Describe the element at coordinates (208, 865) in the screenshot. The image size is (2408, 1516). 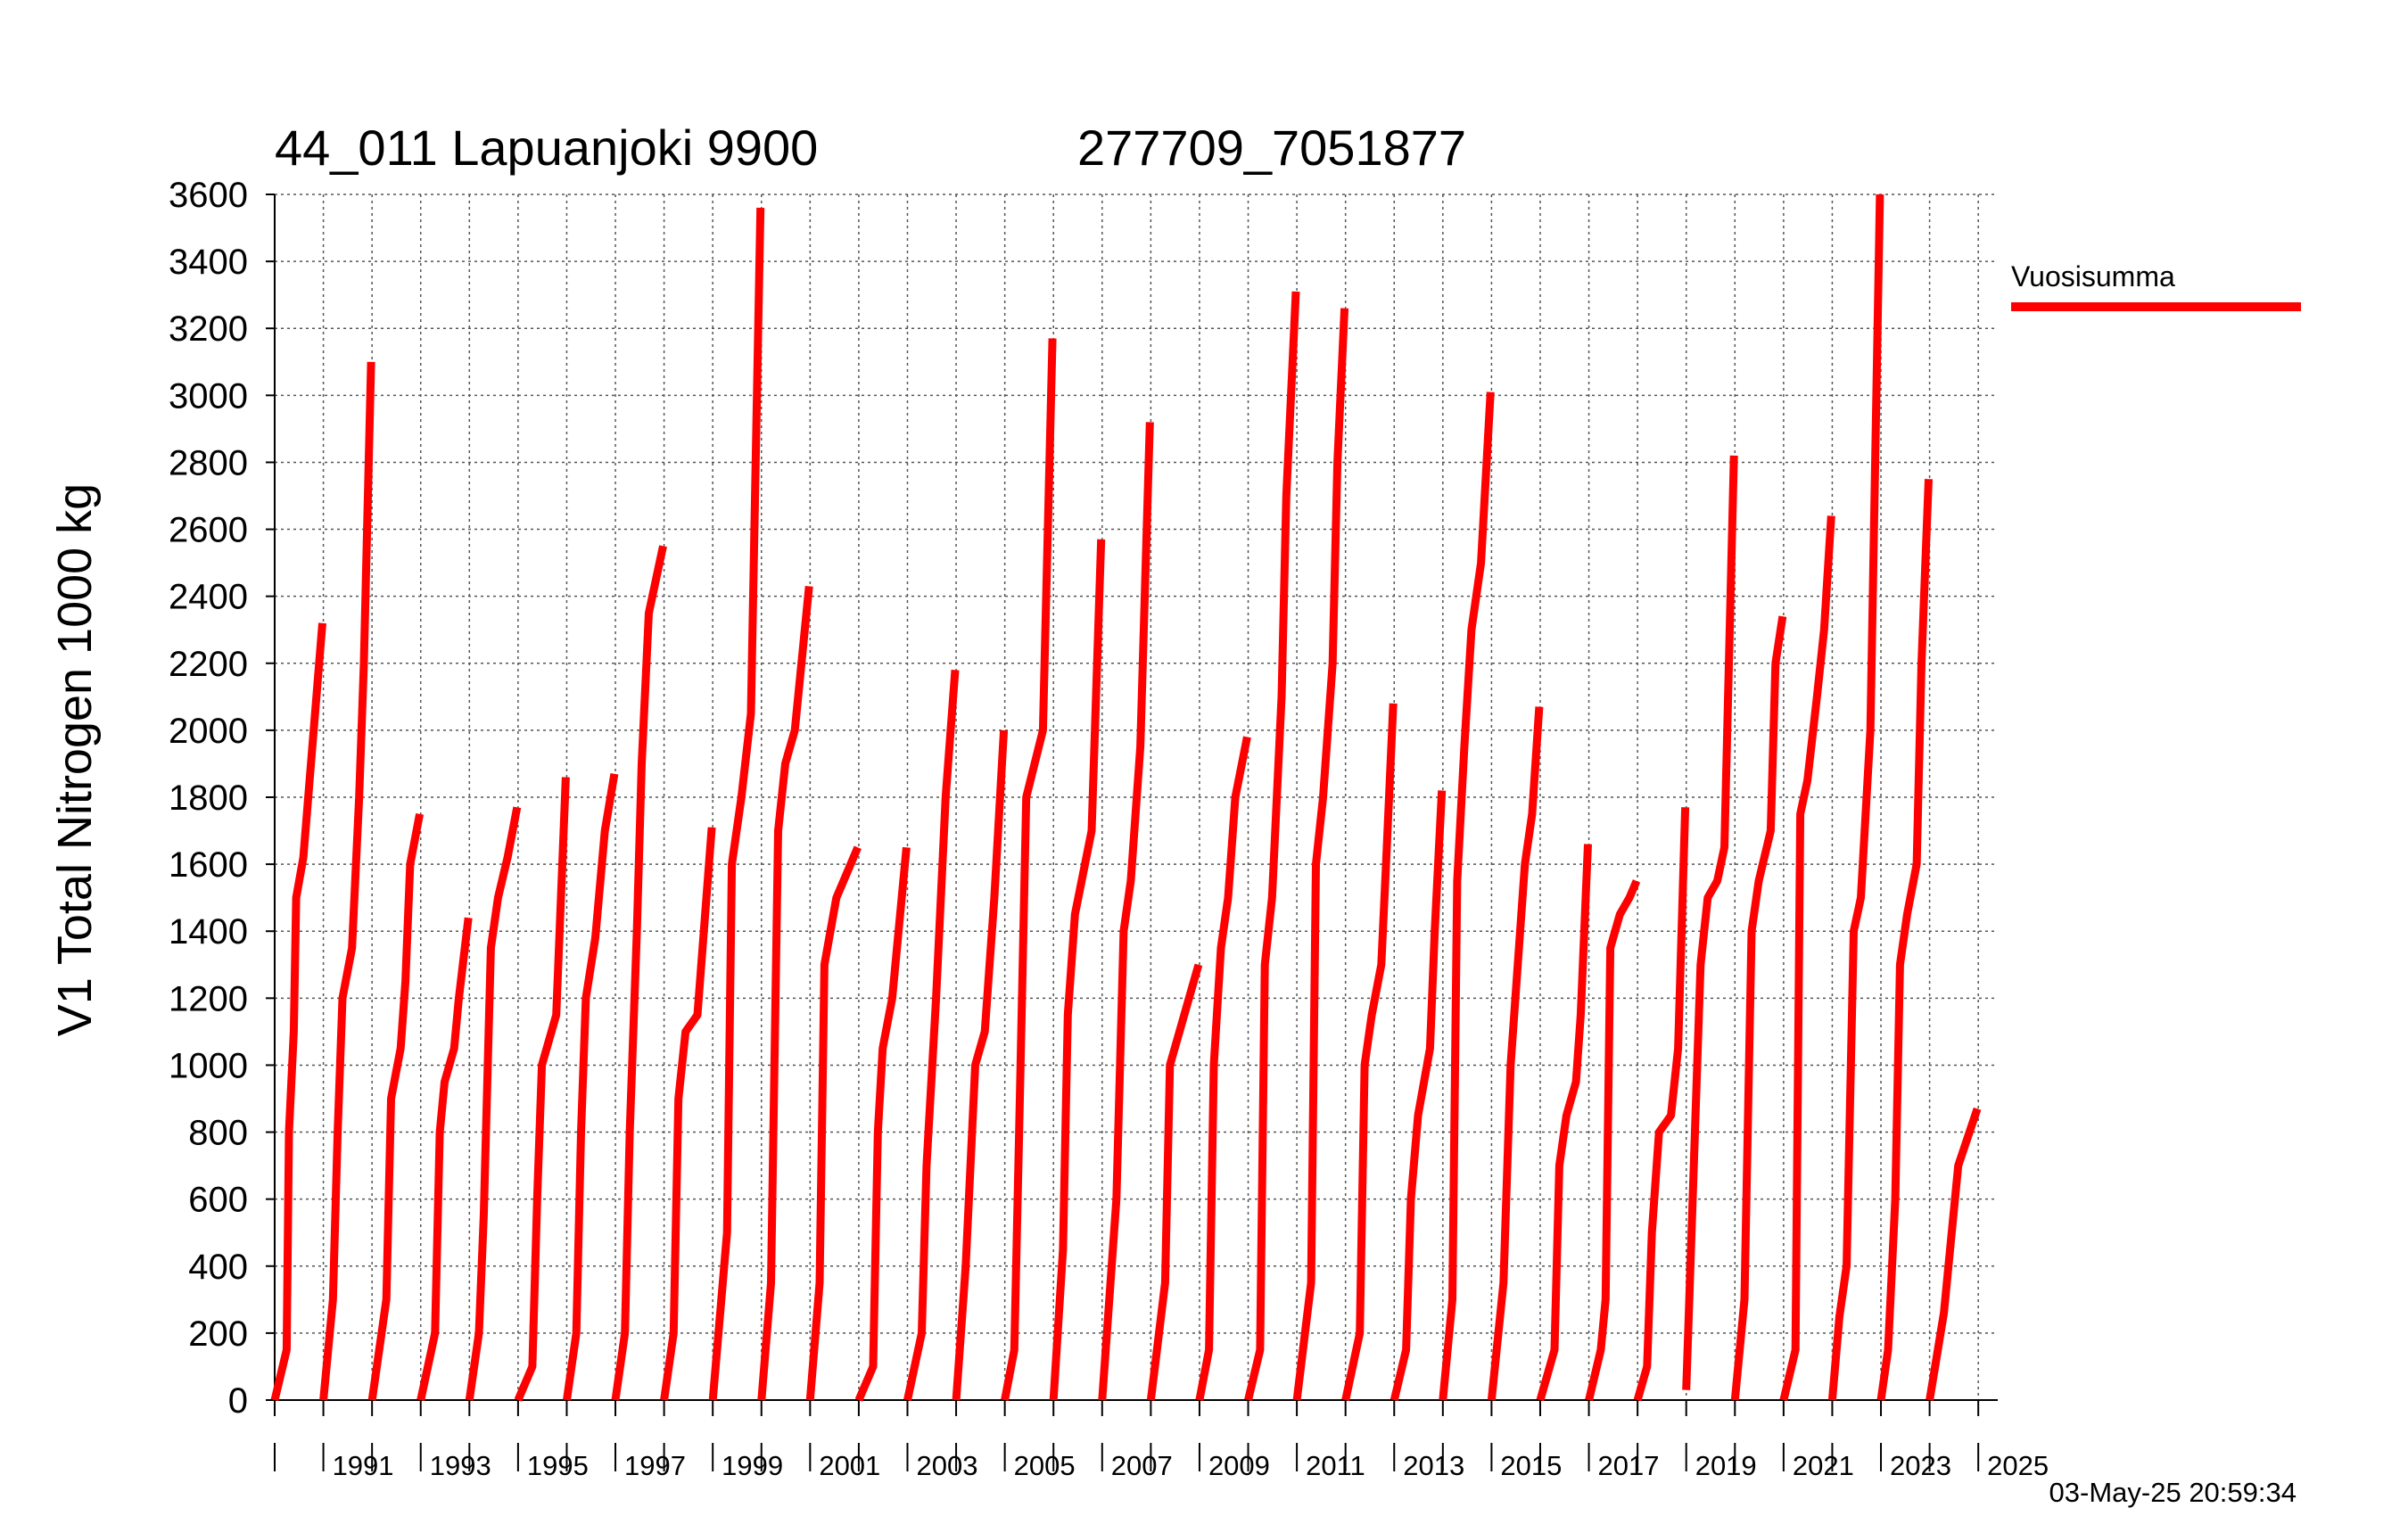
I see `y-tick-label: 1600` at that location.